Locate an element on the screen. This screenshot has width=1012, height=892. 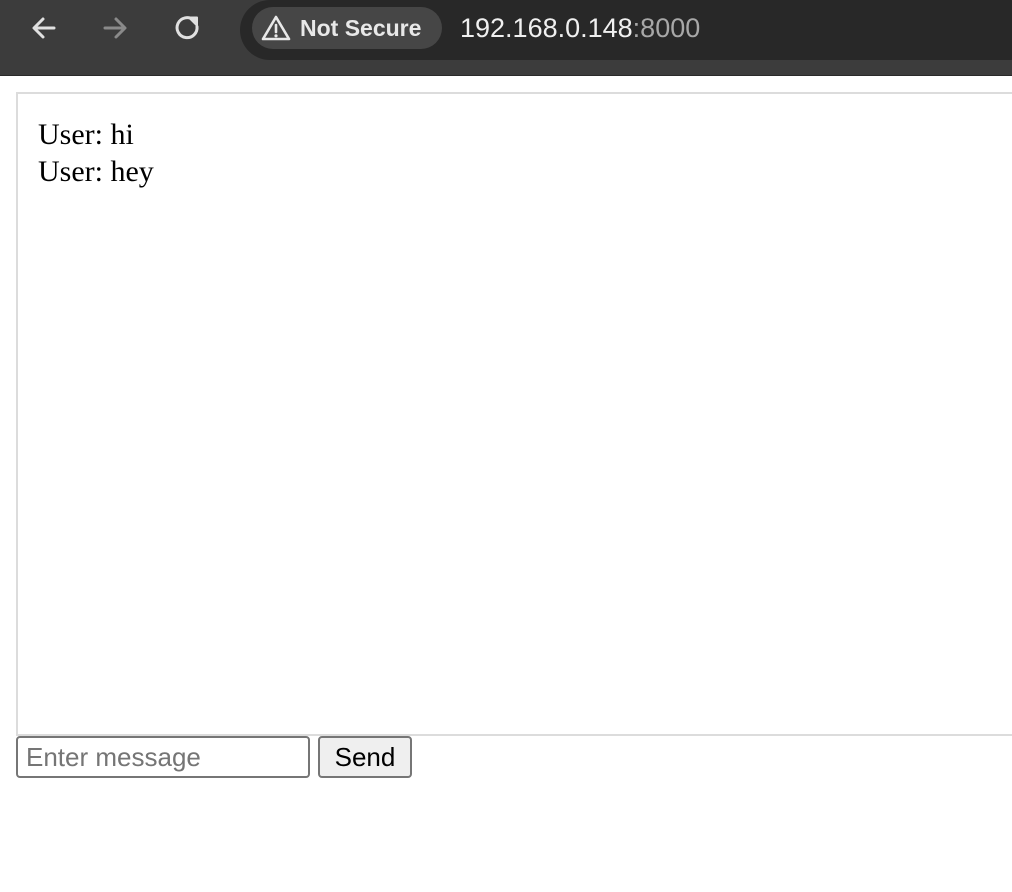
address-bar: Not Secure 192.168.0.148:8000 is located at coordinates (626, 30).